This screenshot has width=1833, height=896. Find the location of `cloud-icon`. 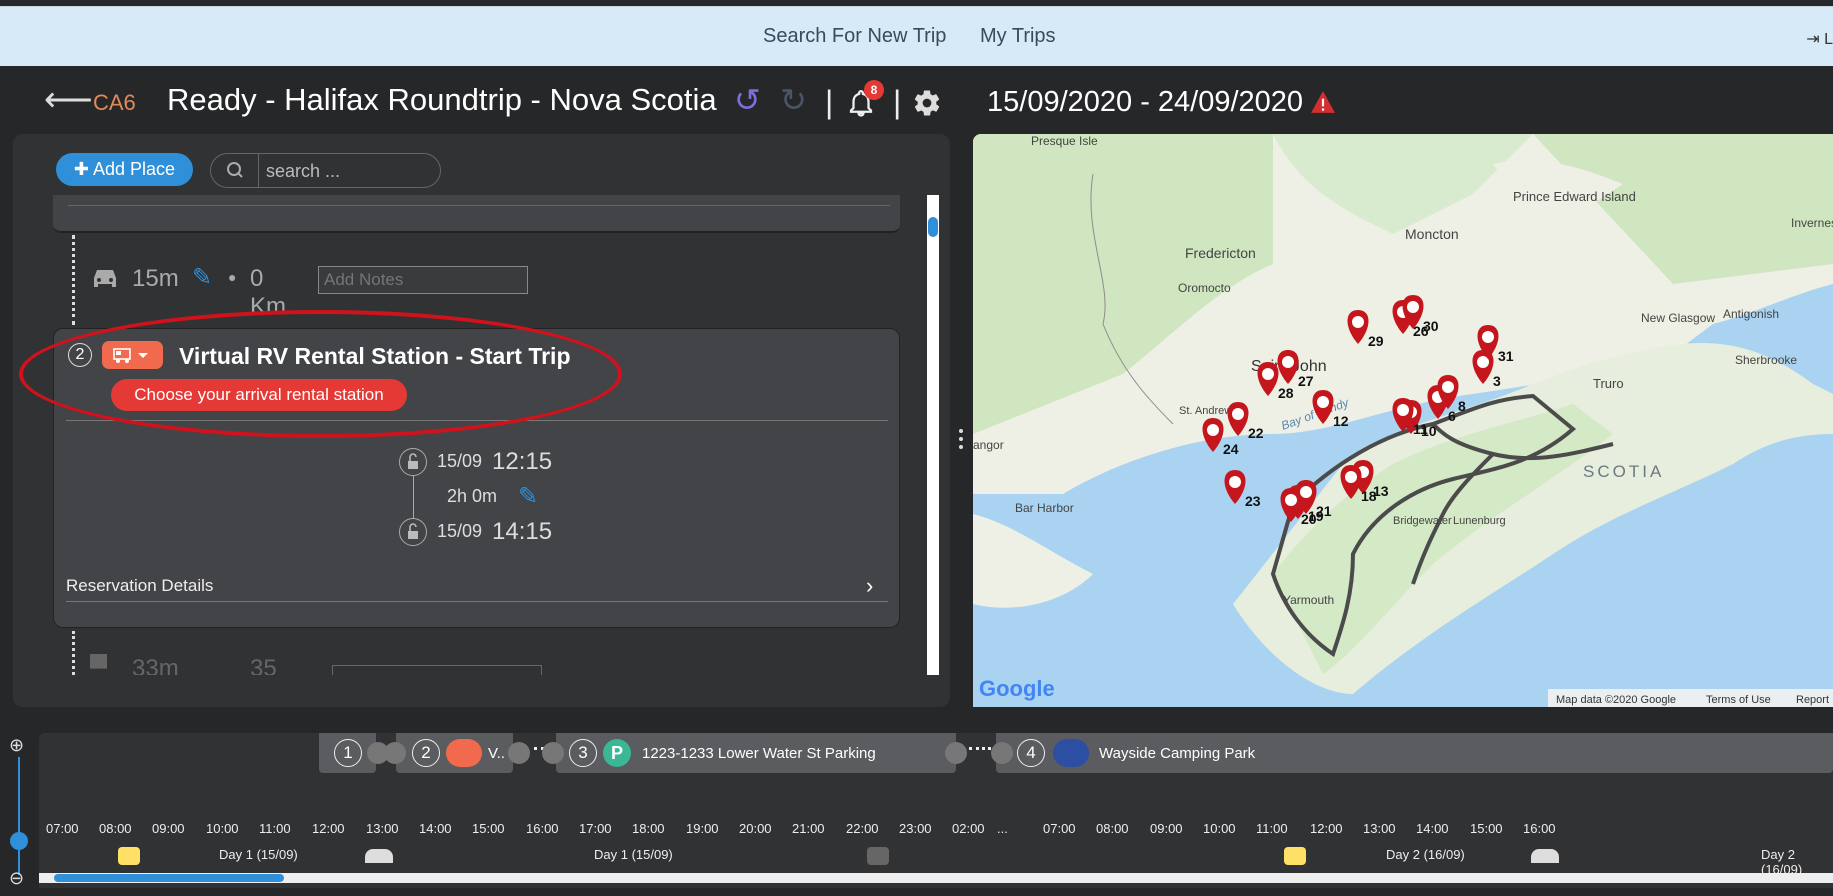

cloud-icon is located at coordinates (1545, 856).